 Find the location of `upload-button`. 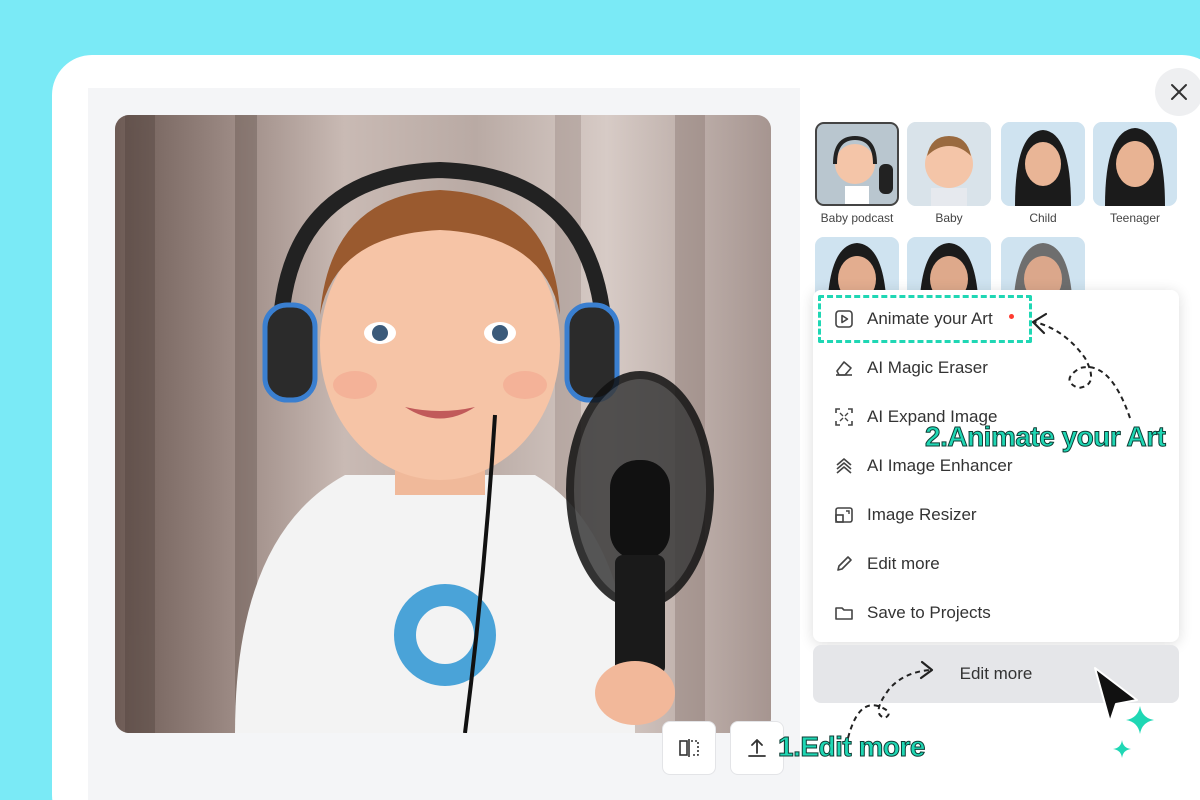

upload-button is located at coordinates (757, 748).